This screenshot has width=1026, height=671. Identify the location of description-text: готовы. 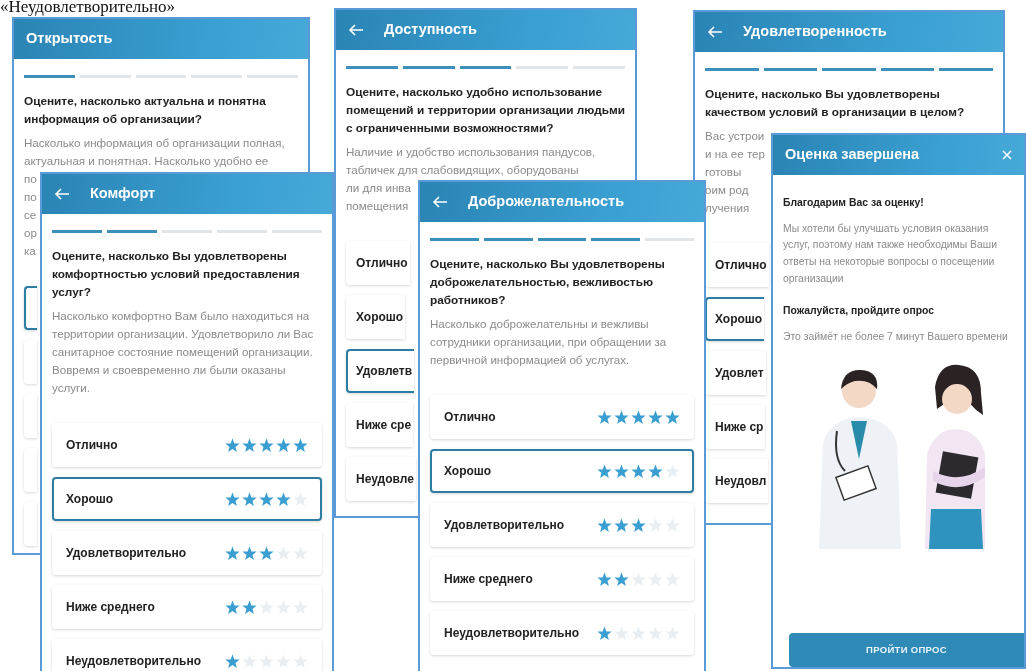
(723, 172).